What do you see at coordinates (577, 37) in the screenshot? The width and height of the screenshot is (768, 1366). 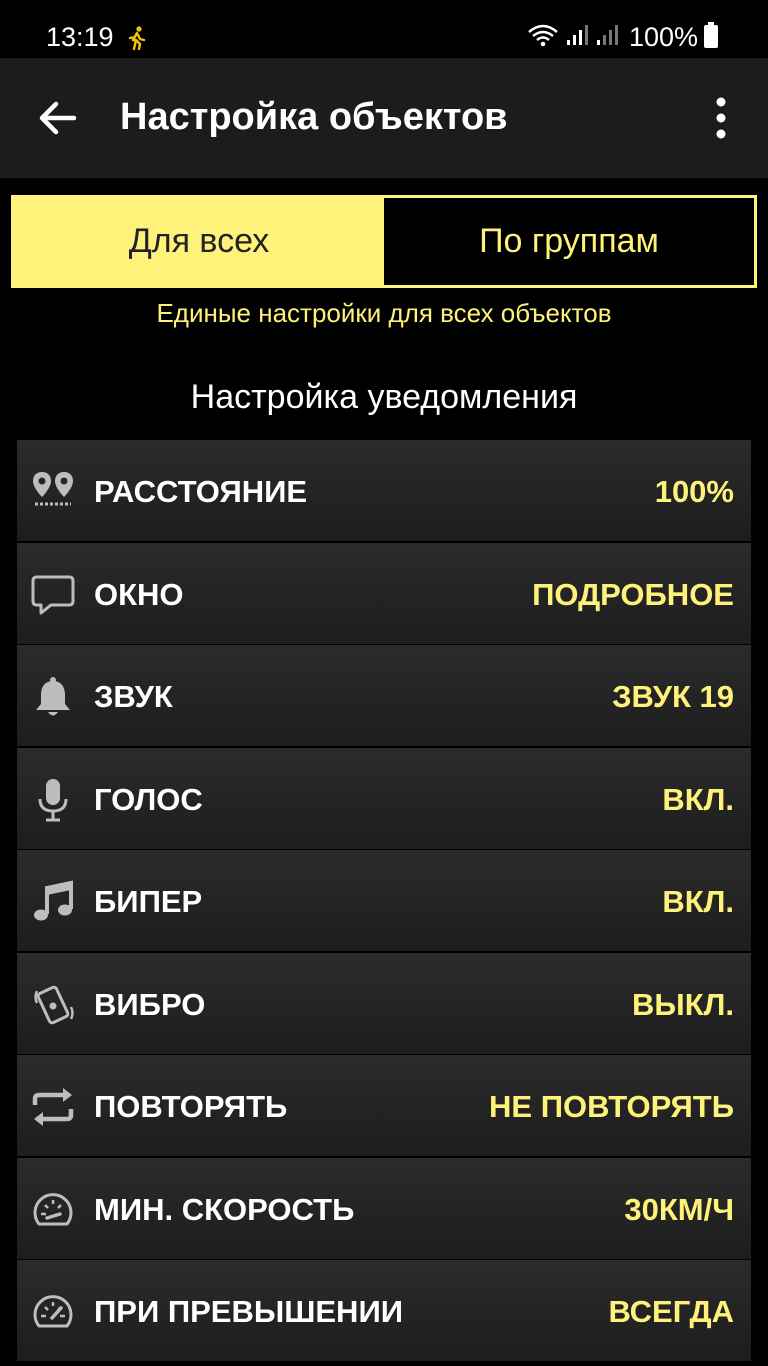 I see `signal-icon` at bounding box center [577, 37].